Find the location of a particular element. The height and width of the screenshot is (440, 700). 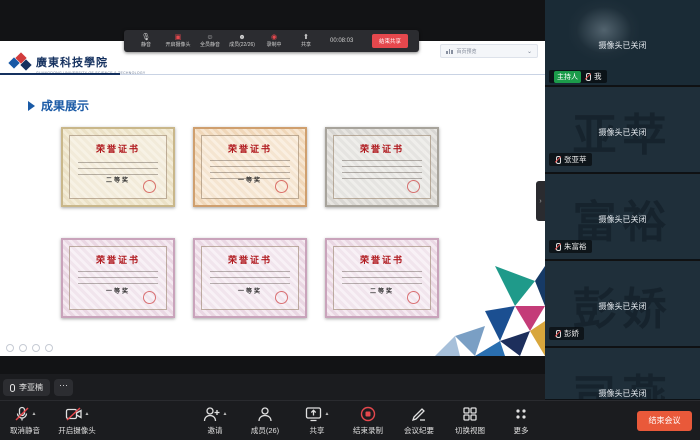

unmute-button: ▲ 取消静音 is located at coordinates (25, 421).